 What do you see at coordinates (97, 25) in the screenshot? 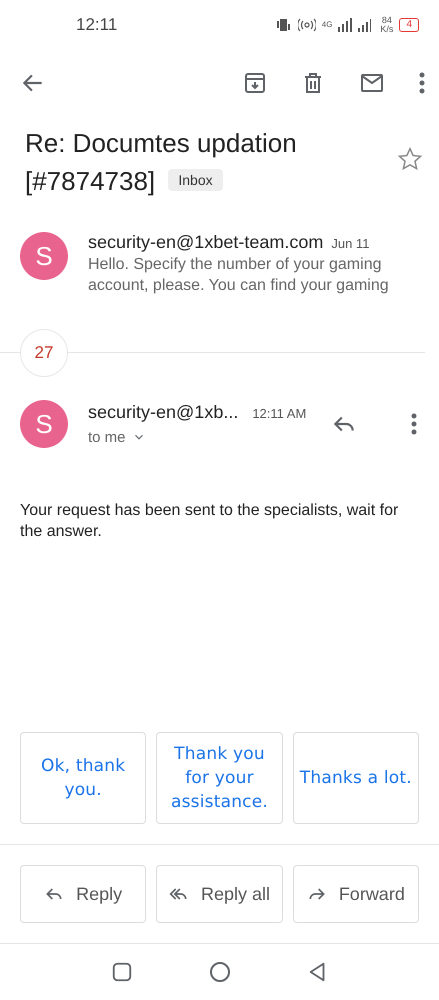
I see `clock: 12:11` at bounding box center [97, 25].